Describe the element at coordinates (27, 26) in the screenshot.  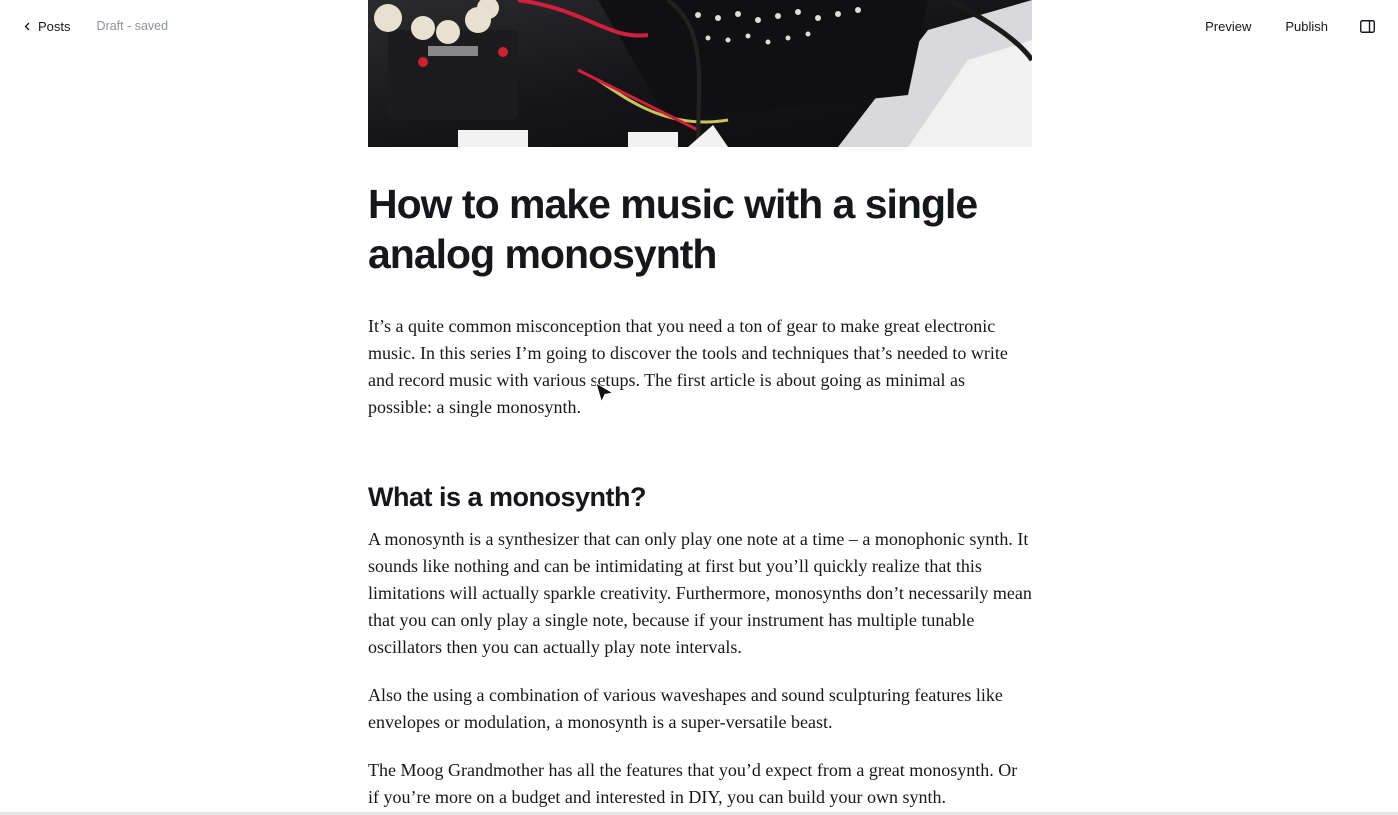
I see `chevron-left-icon` at that location.